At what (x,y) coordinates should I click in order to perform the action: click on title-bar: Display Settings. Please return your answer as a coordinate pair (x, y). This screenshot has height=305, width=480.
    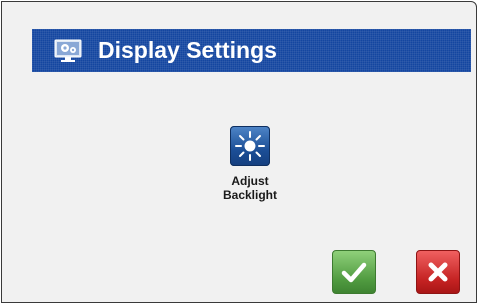
    Looking at the image, I should click on (251, 50).